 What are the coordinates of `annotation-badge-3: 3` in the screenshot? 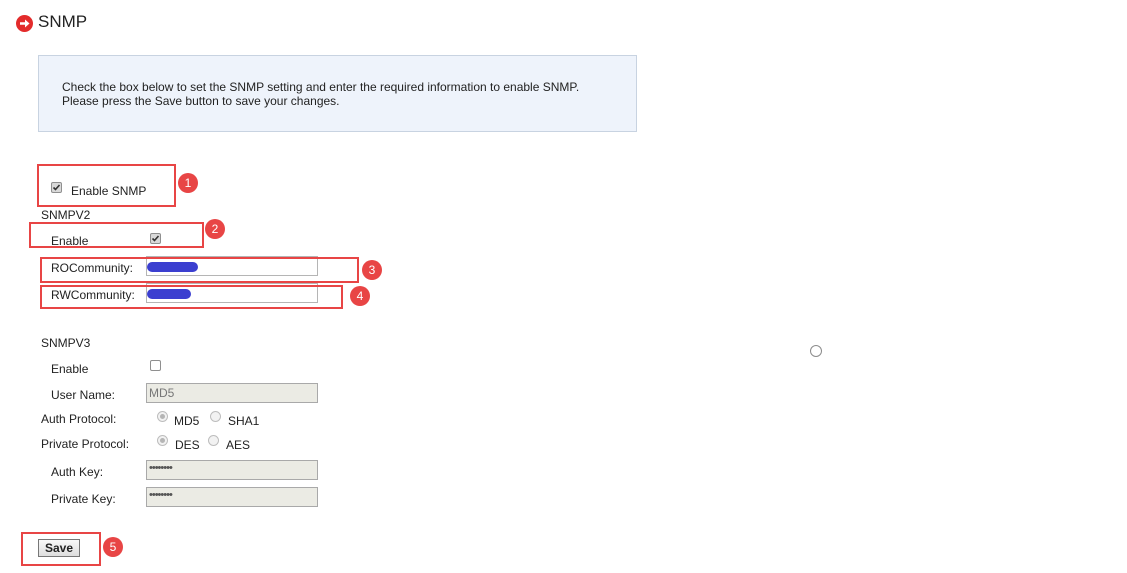 It's located at (372, 270).